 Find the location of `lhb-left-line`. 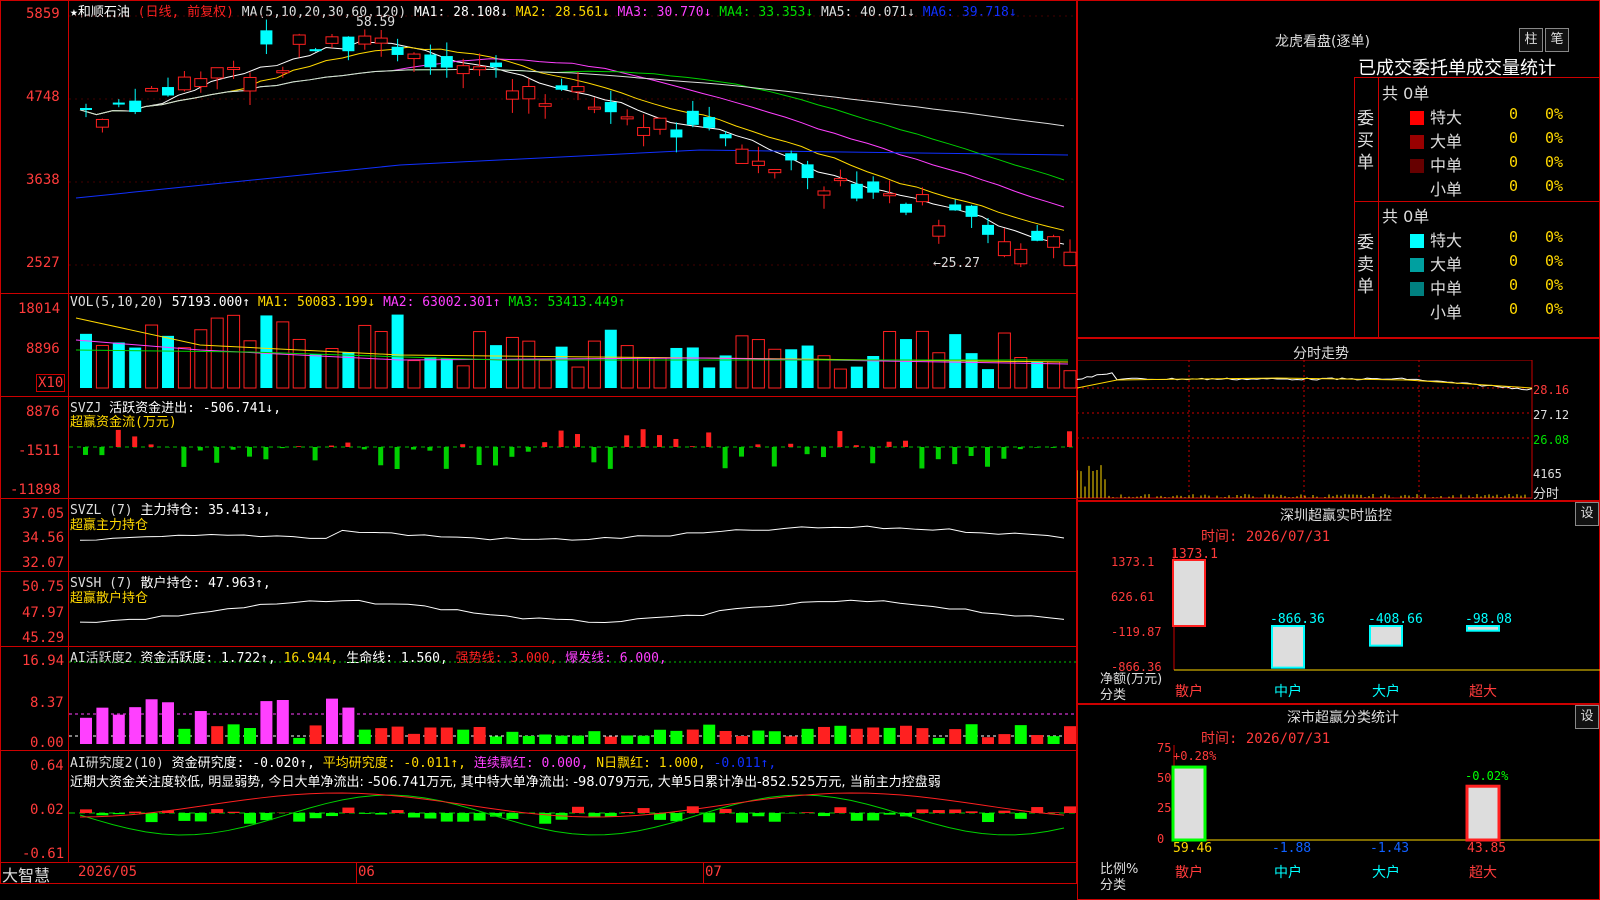

lhb-left-line is located at coordinates (1354, 207).